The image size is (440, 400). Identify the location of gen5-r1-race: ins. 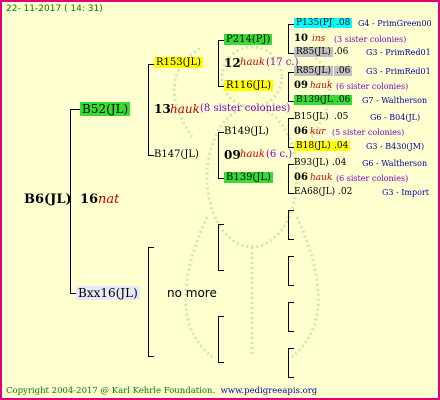
(319, 39).